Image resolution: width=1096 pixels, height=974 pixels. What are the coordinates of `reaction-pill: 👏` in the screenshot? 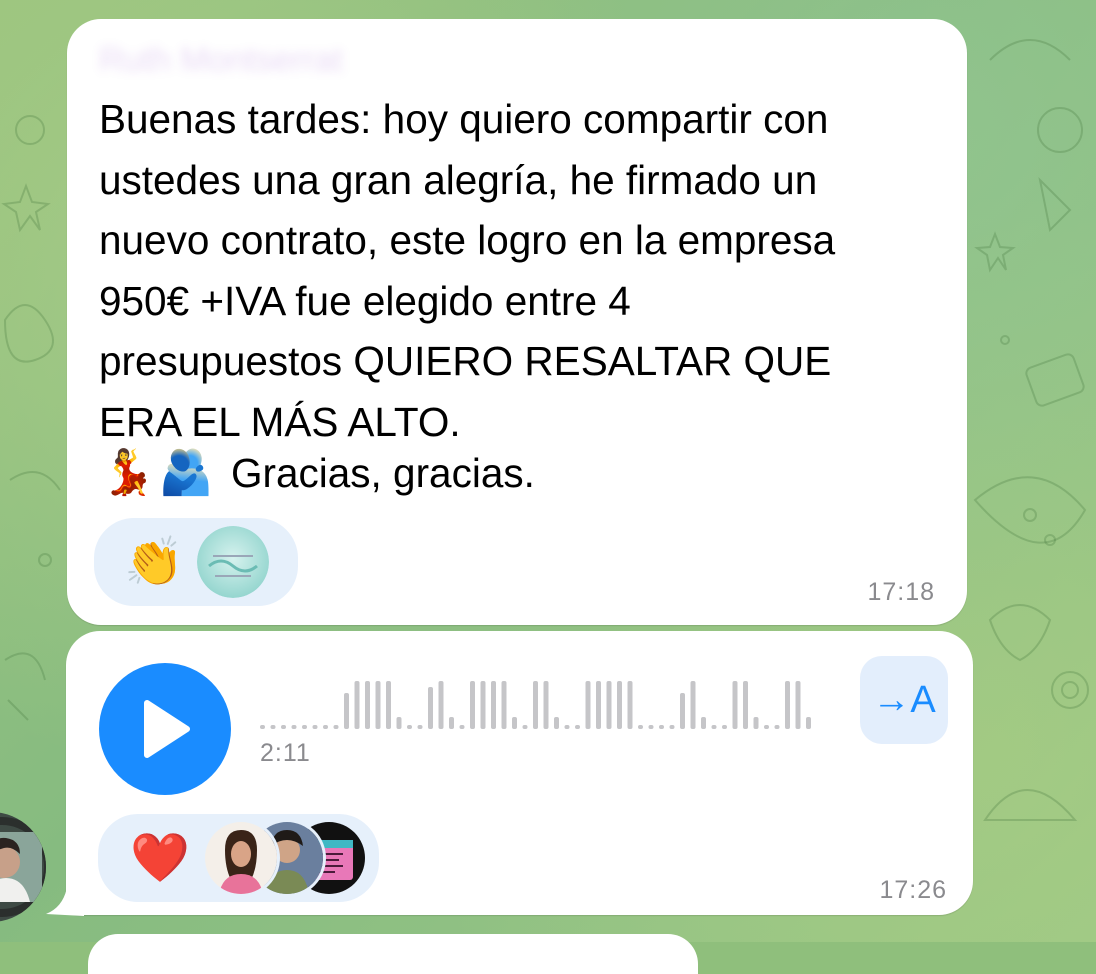 It's located at (196, 562).